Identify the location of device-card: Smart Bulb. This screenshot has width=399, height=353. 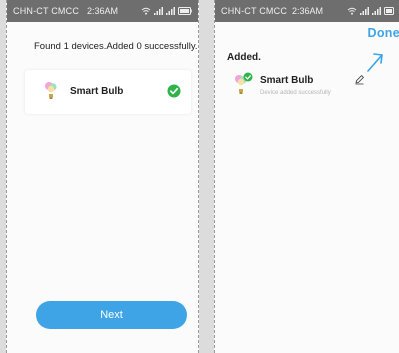
(108, 92).